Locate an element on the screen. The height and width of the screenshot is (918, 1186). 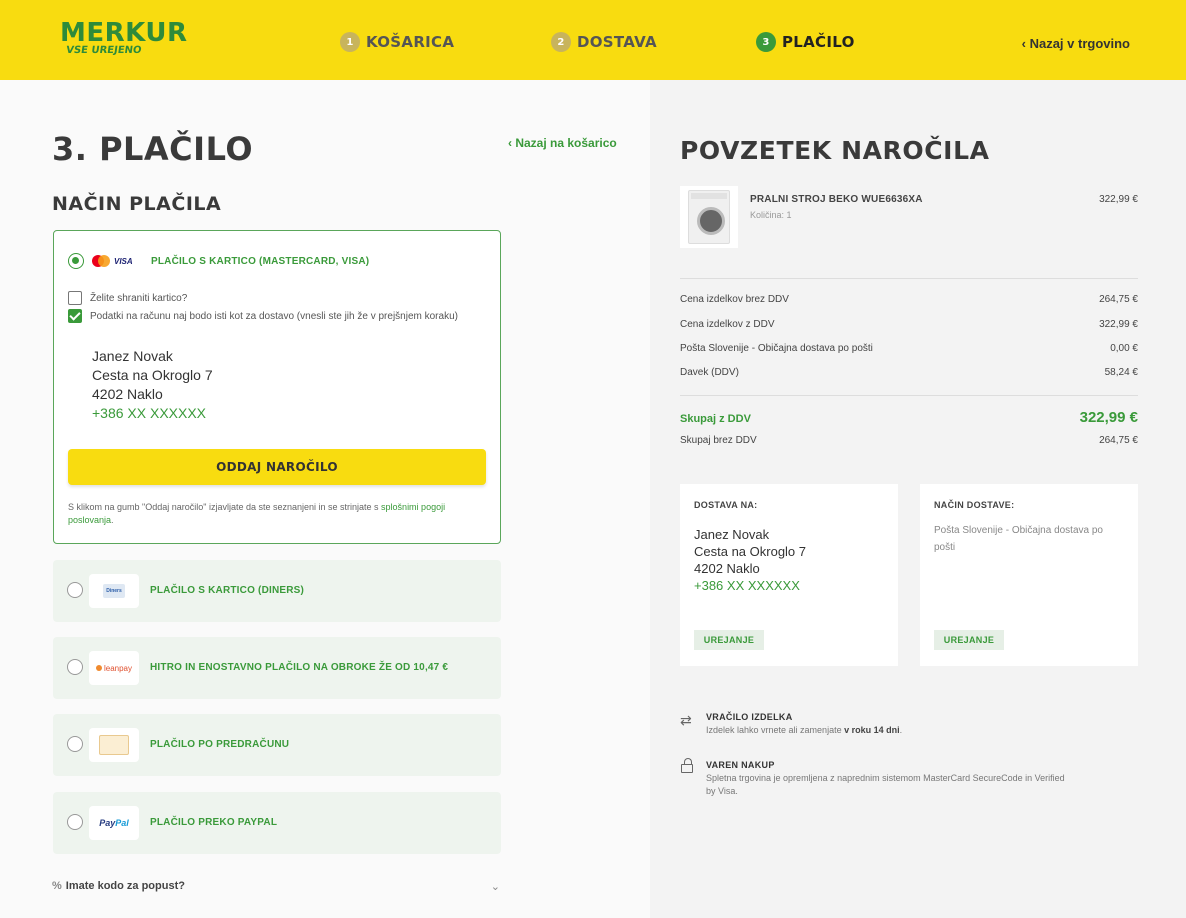
product-name: PRALNI STROJ BEKO WUE6636XA is located at coordinates (836, 199).